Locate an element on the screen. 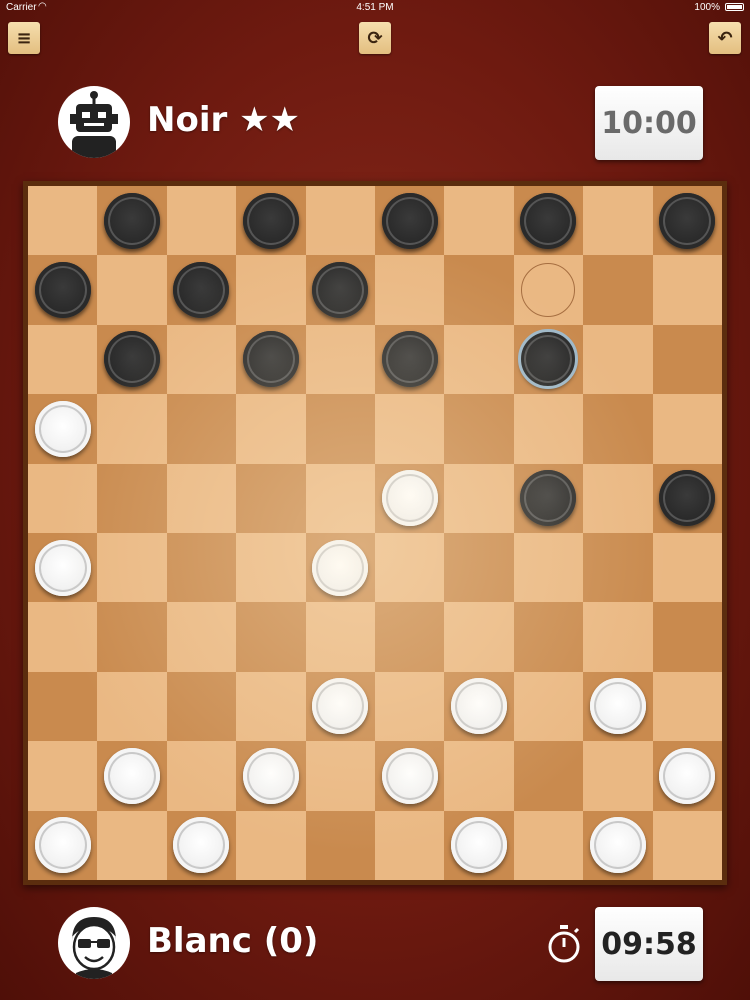 The width and height of the screenshot is (750, 1000). selected-black-piece is located at coordinates (548, 359).